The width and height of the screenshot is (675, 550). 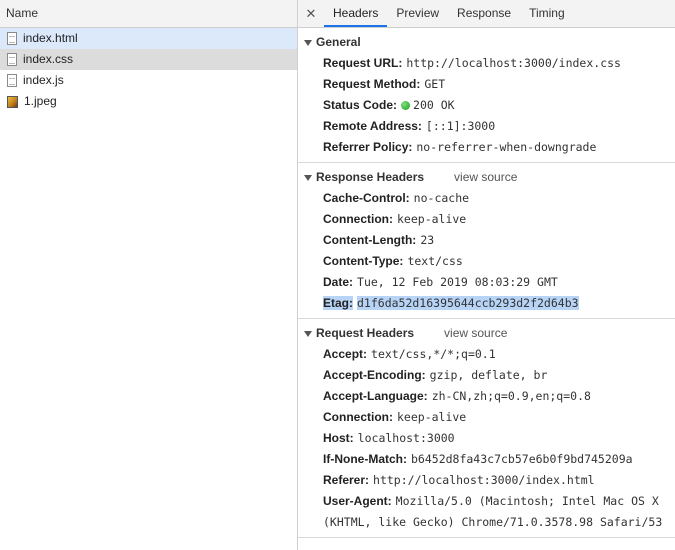 I want to click on header-key: Content-Length:, so click(x=370, y=240).